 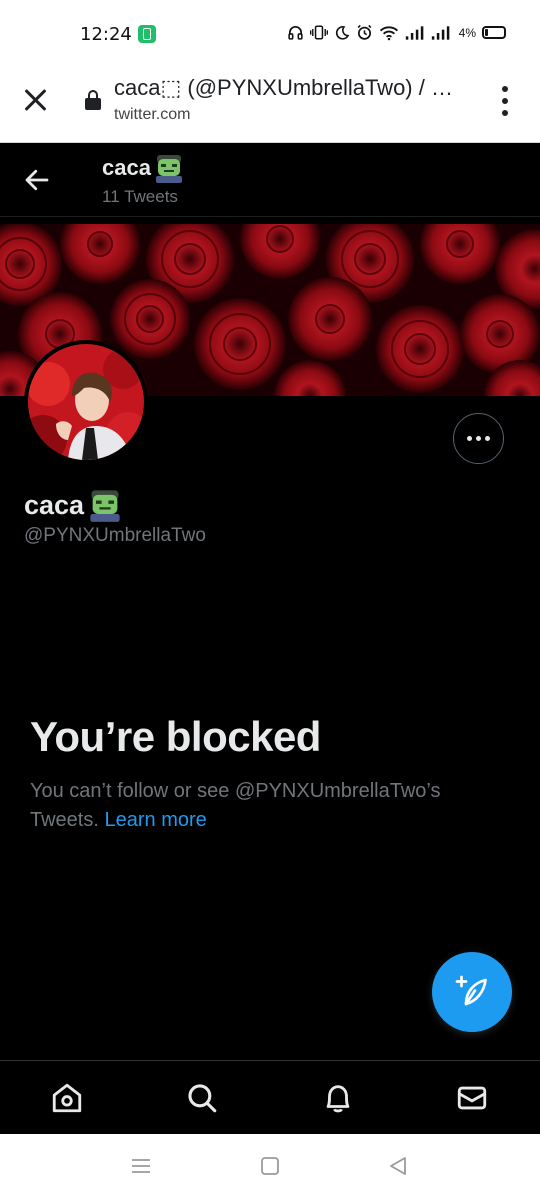 What do you see at coordinates (388, 32) in the screenshot?
I see `wifi-icon` at bounding box center [388, 32].